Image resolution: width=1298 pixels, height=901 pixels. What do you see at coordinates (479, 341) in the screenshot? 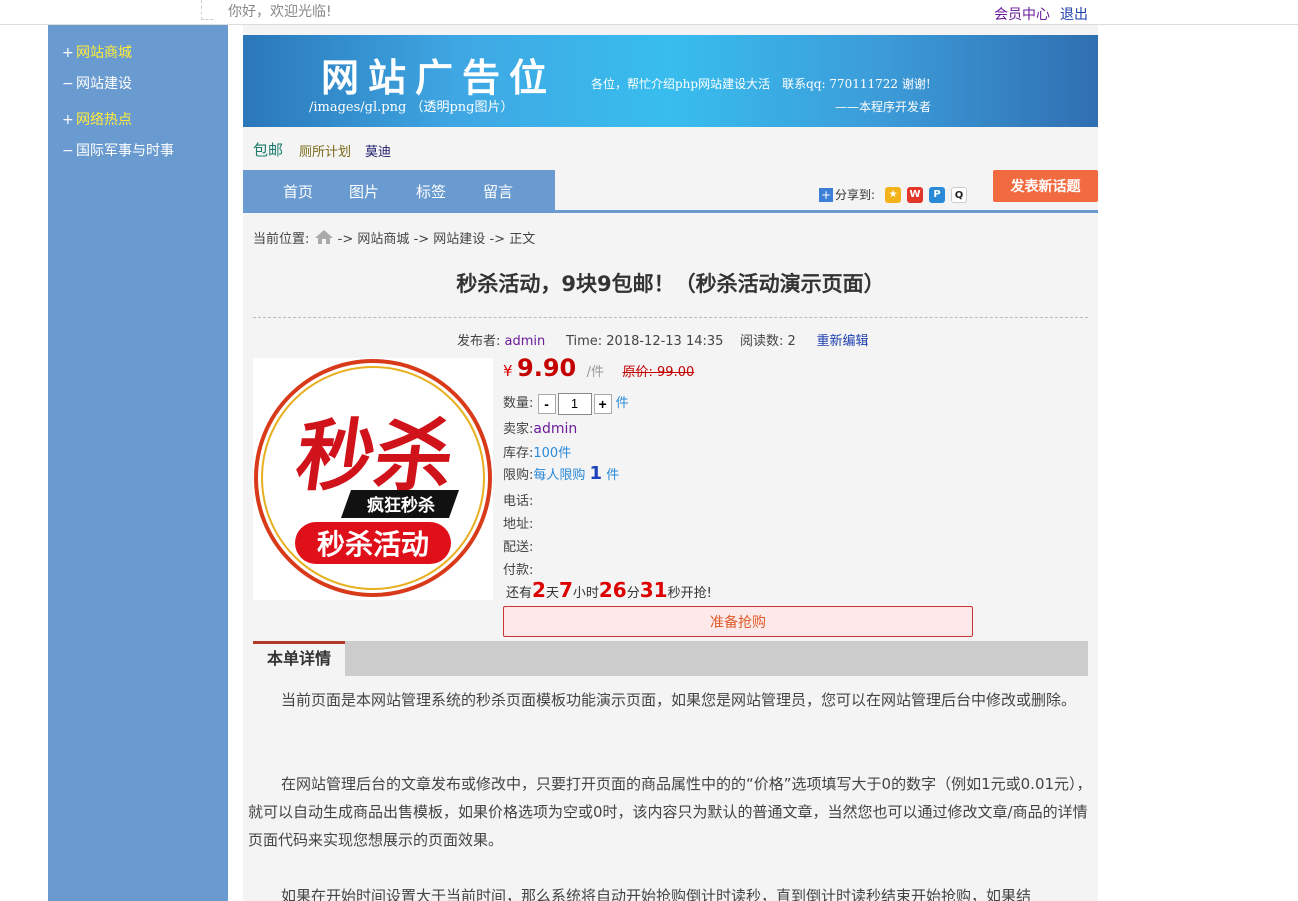
I see `publisher-label: 发布者:` at bounding box center [479, 341].